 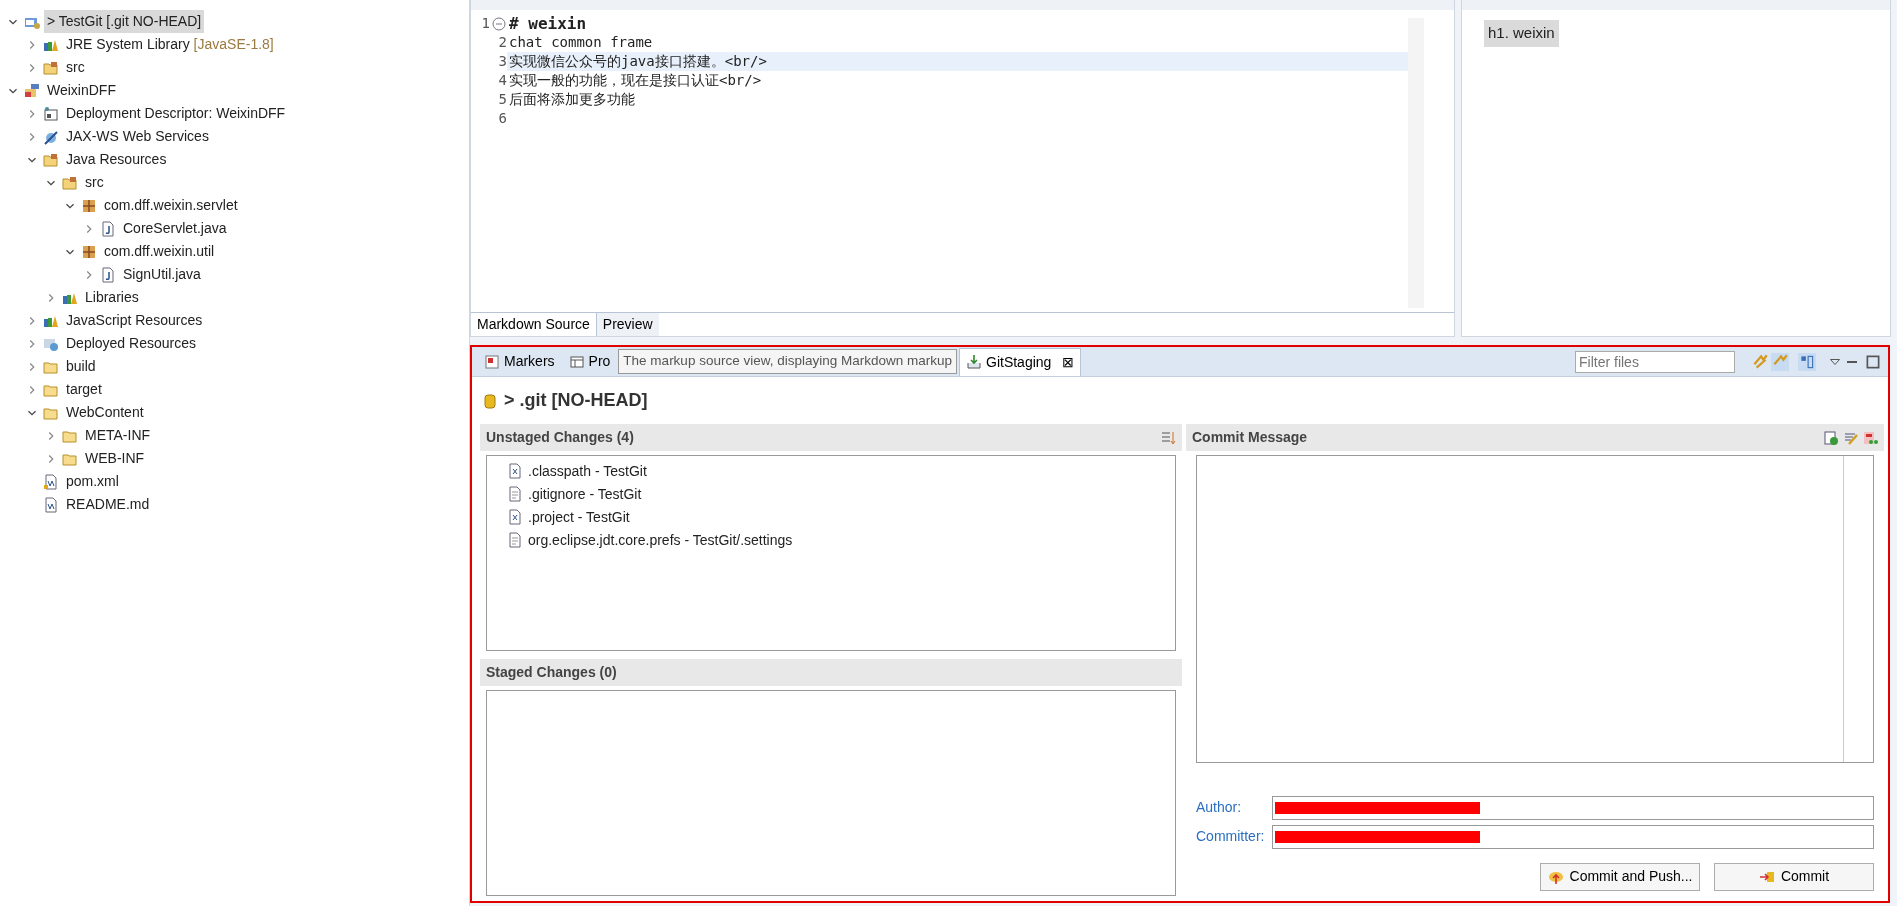 What do you see at coordinates (589, 361) in the screenshot?
I see `view-tab: Pro` at bounding box center [589, 361].